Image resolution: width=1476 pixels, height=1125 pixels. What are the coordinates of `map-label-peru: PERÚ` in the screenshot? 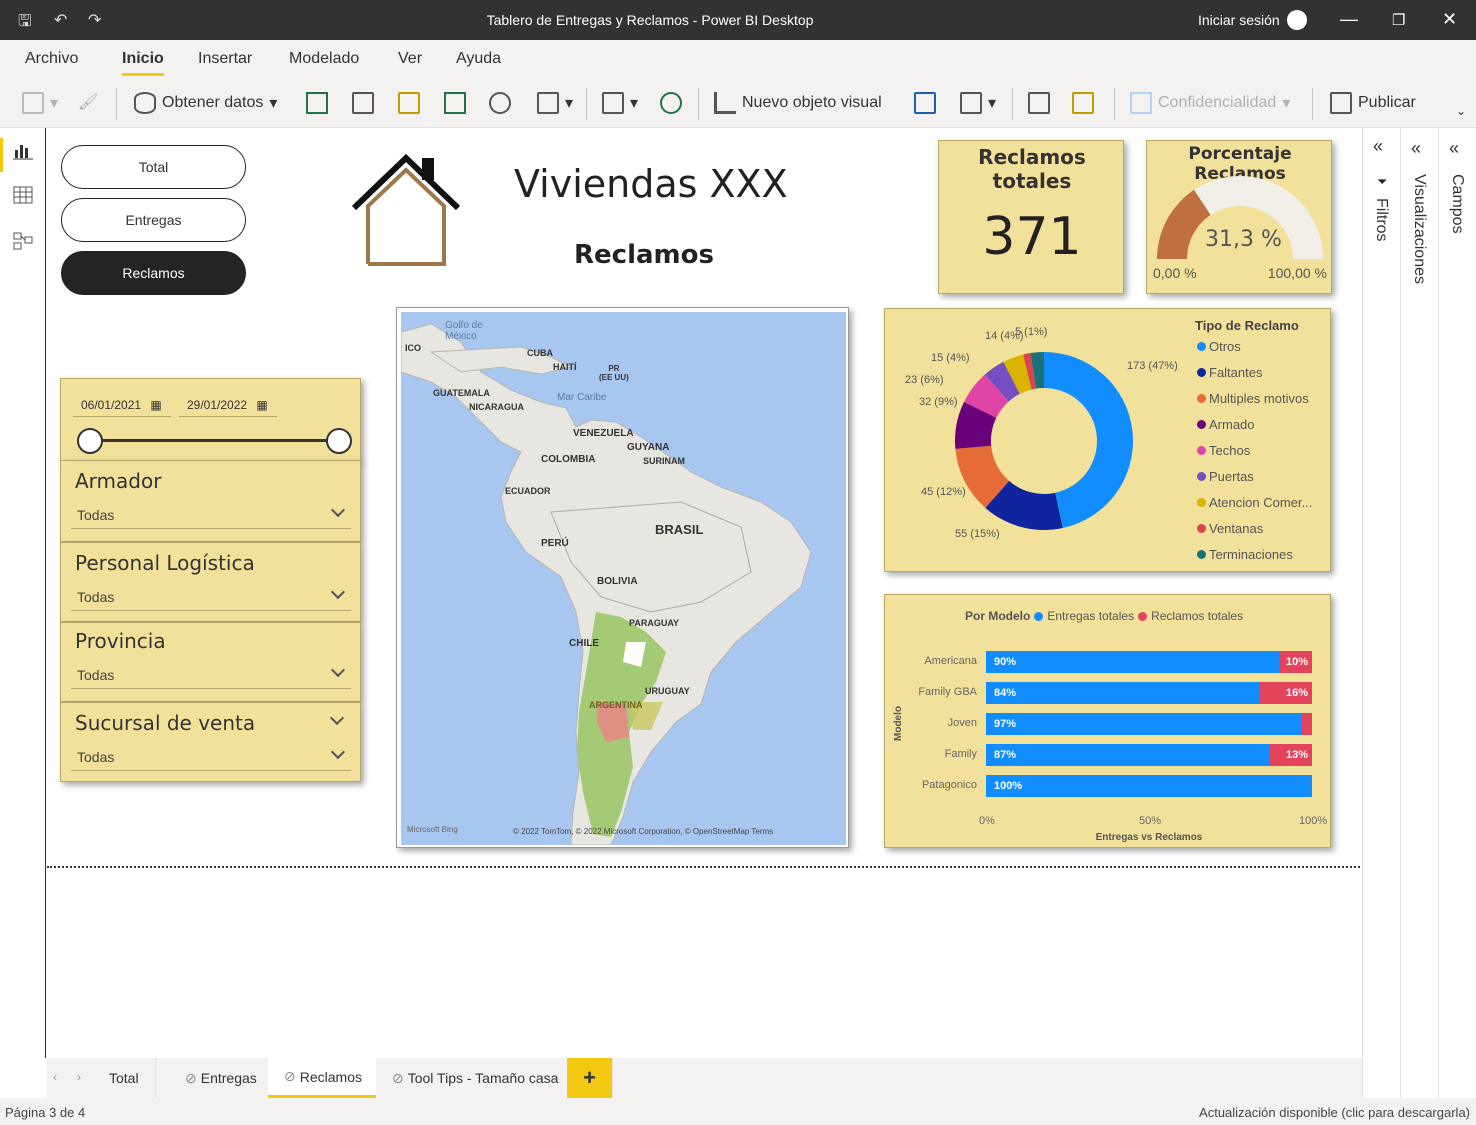 It's located at (555, 543).